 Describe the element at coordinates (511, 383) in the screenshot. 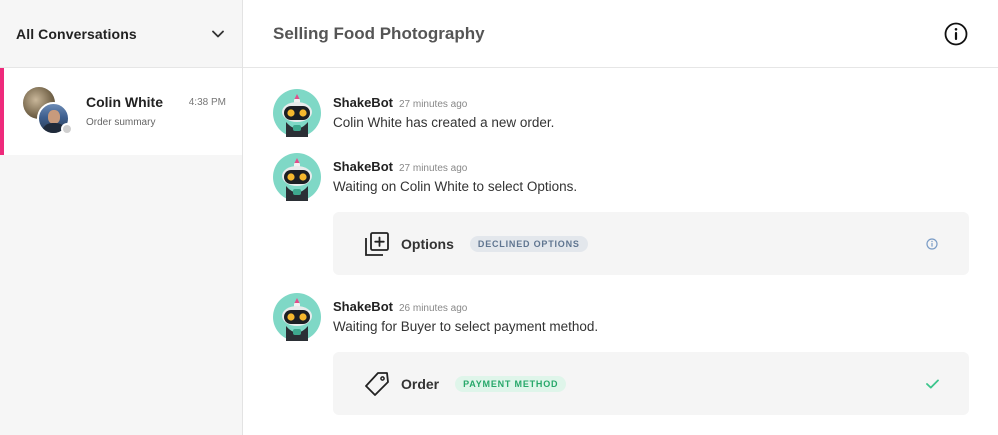

I see `status-badge: PAYMENT METHOD` at that location.